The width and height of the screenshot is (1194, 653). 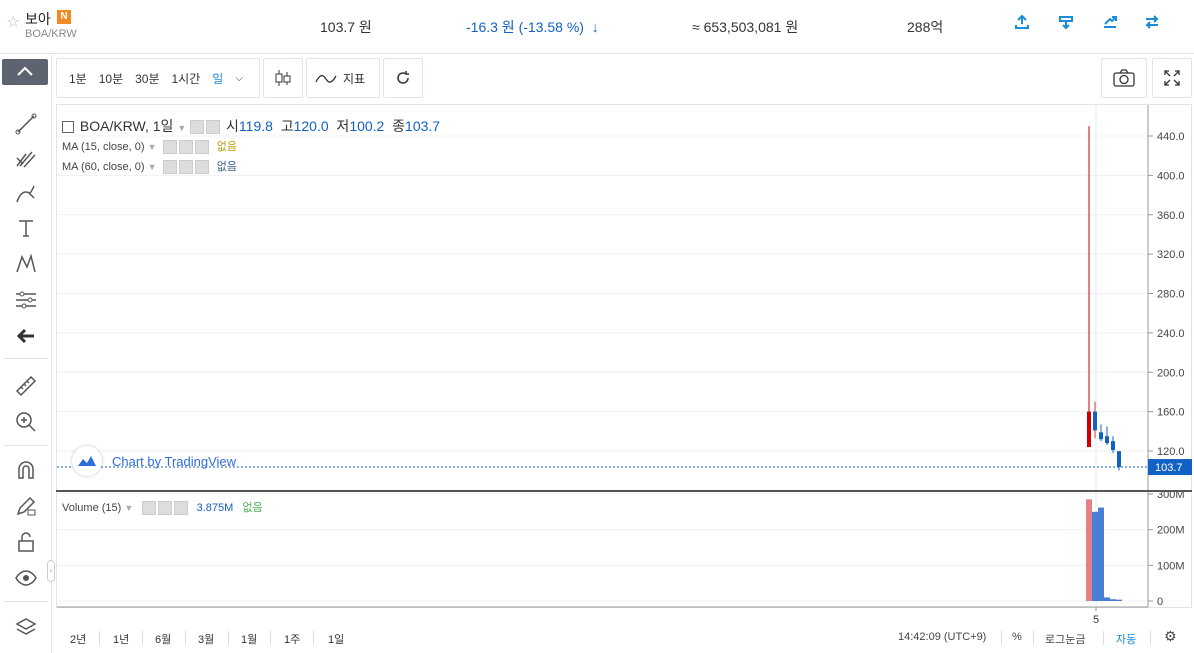 What do you see at coordinates (1126, 639) in the screenshot?
I see `auto-scale-toggle: 자동` at bounding box center [1126, 639].